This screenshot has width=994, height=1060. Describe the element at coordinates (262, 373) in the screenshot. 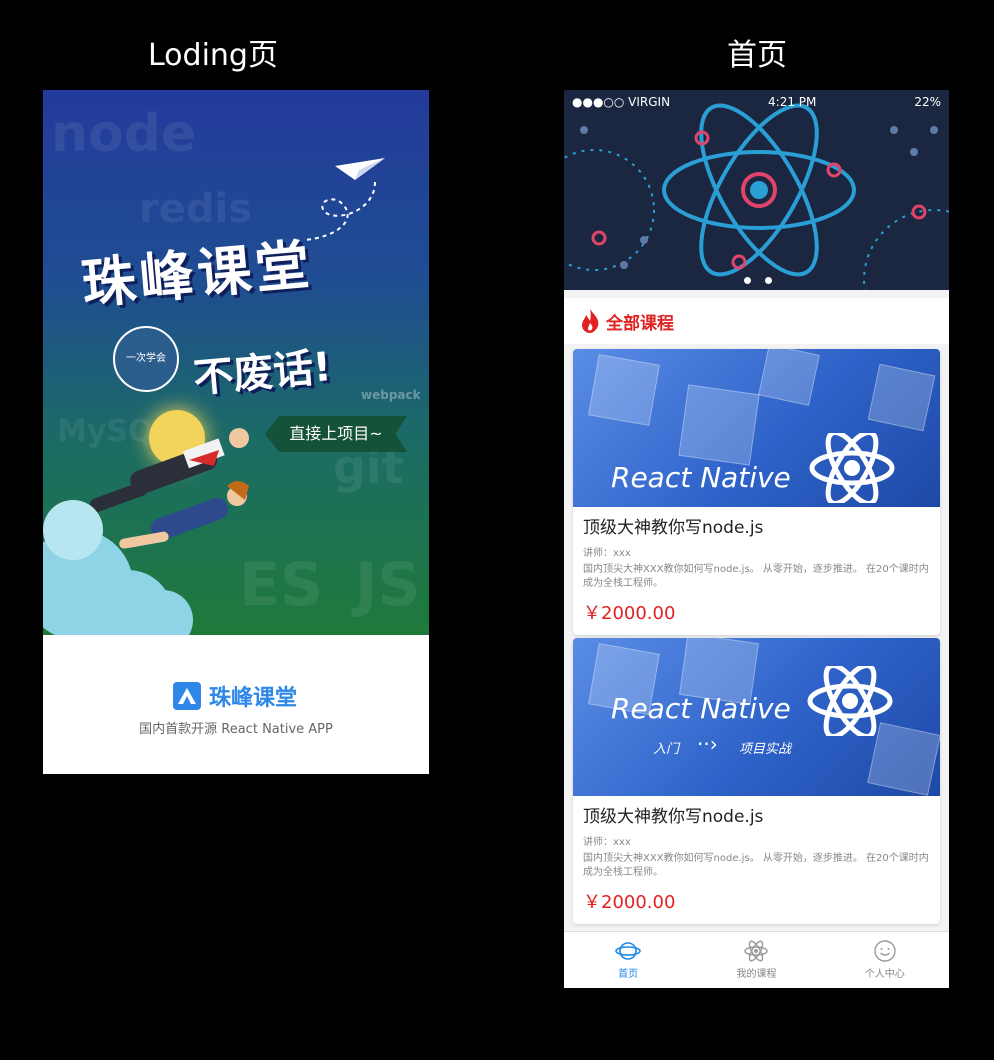

I see `hero-subtitle: 不废话!` at that location.